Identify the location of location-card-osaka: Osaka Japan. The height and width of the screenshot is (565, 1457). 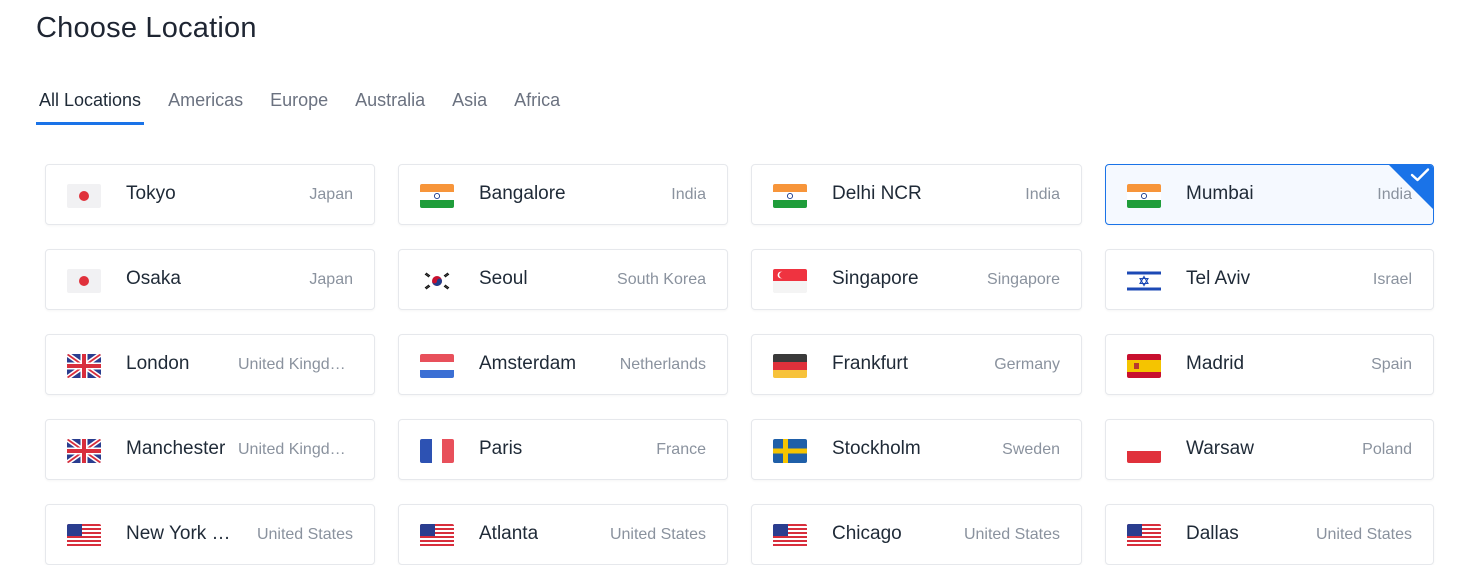
(210, 279).